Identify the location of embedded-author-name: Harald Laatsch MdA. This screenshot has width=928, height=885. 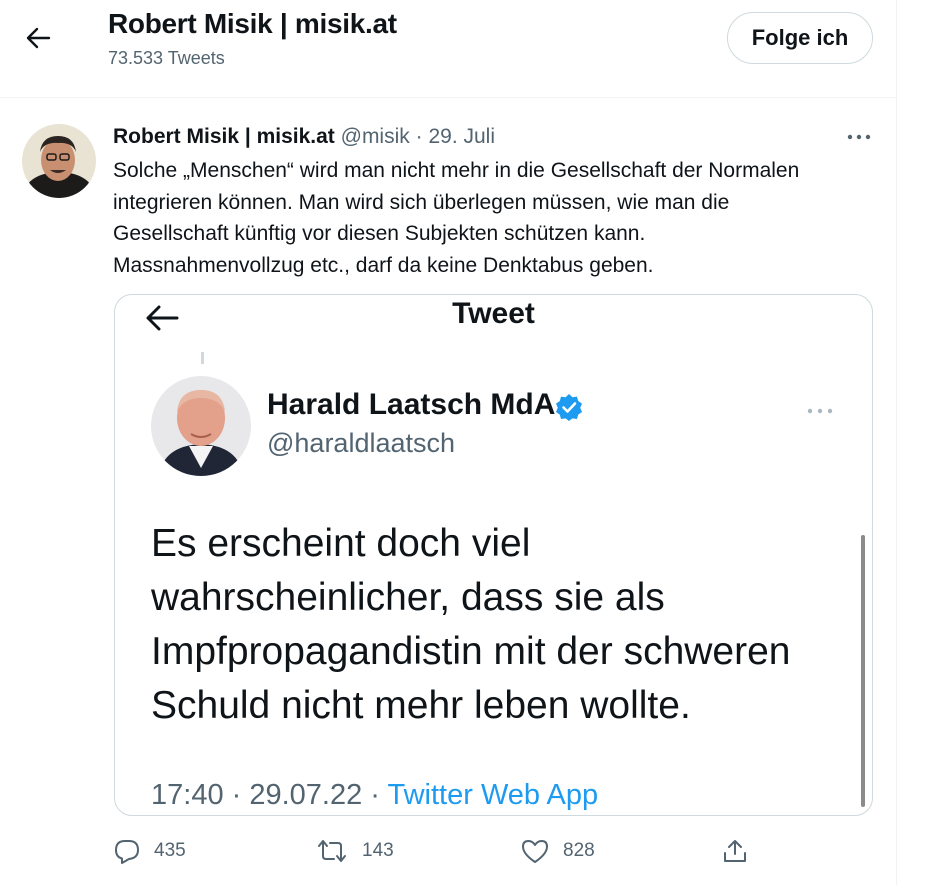
(411, 404).